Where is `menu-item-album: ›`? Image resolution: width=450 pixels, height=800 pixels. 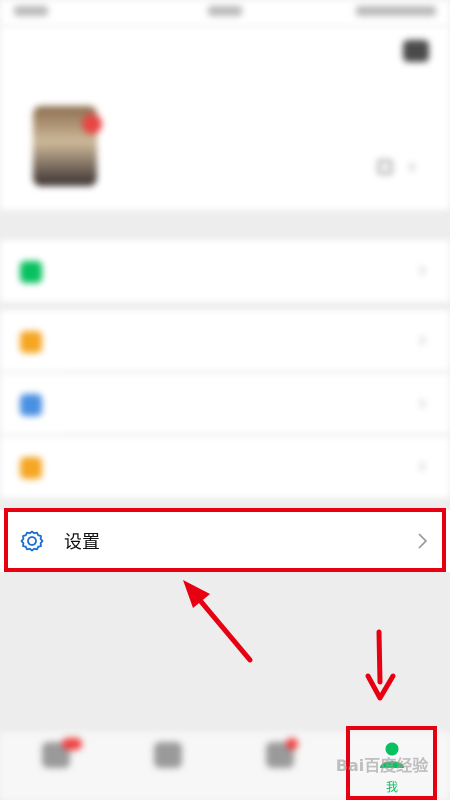 menu-item-album: › is located at coordinates (225, 404).